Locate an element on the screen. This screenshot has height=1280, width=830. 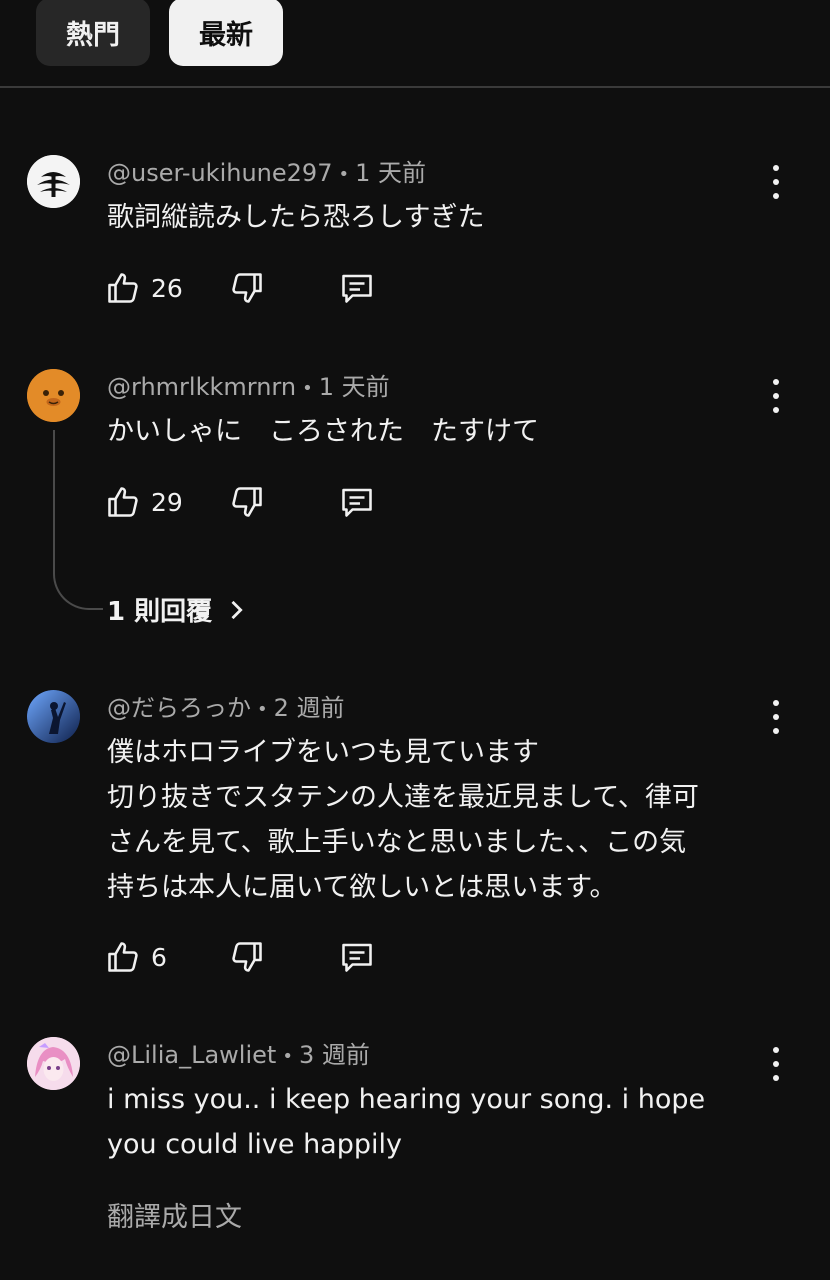
sort-hot-chip: 熱門 is located at coordinates (93, 33).